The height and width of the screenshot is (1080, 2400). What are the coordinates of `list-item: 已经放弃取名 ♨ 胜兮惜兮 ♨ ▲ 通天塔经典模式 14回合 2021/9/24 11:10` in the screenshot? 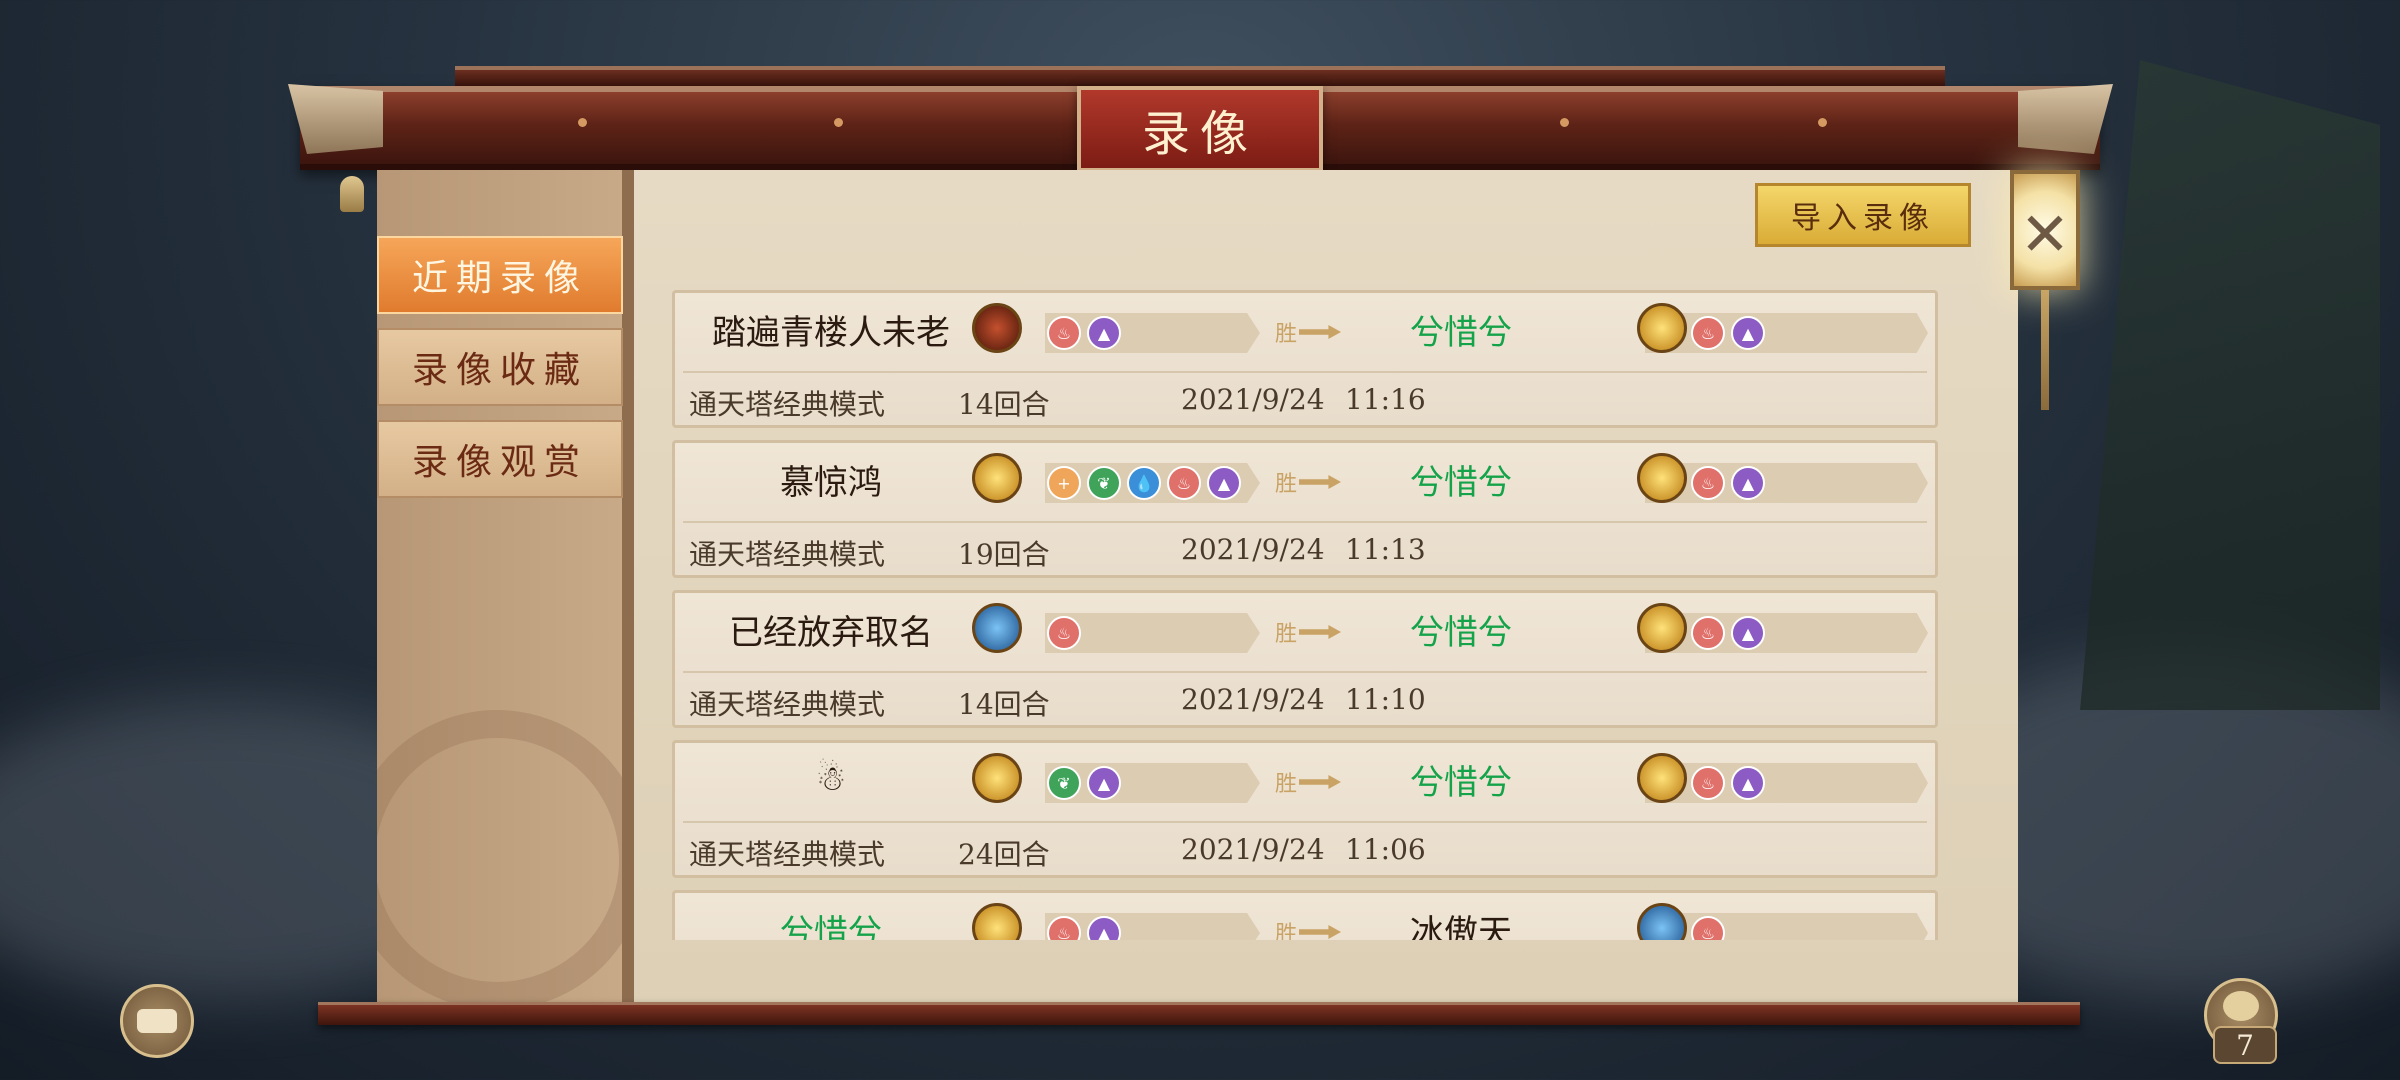 It's located at (1305, 659).